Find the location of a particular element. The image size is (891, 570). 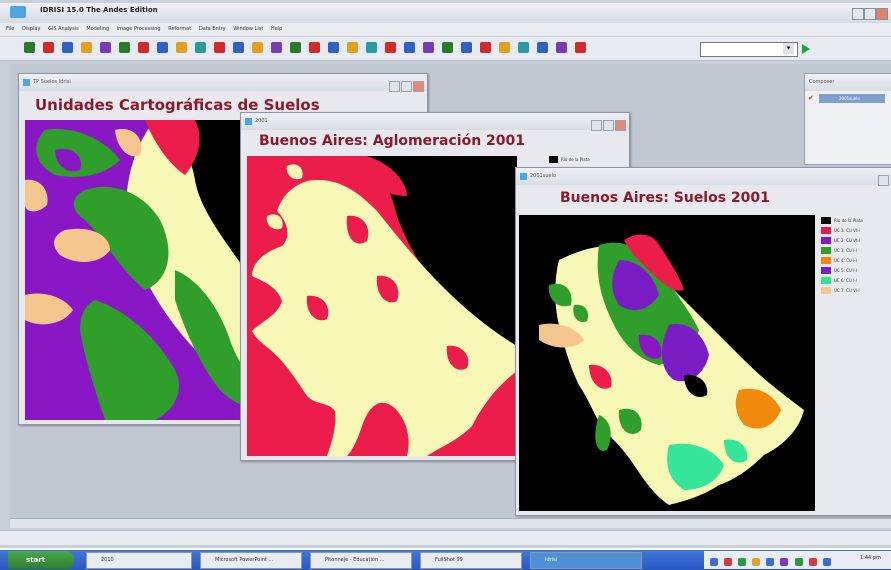

horizontal-scrollbar is located at coordinates (450, 523).